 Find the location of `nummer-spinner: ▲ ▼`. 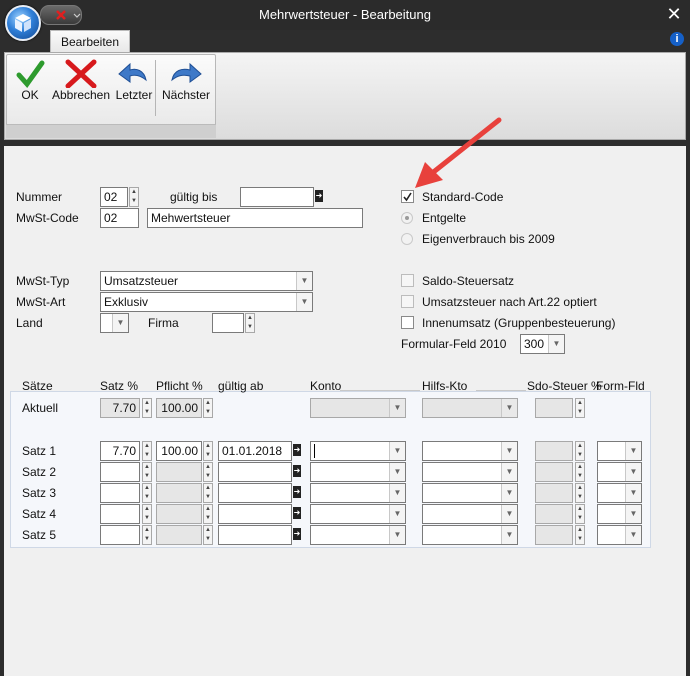

nummer-spinner: ▲ ▼ is located at coordinates (134, 197).